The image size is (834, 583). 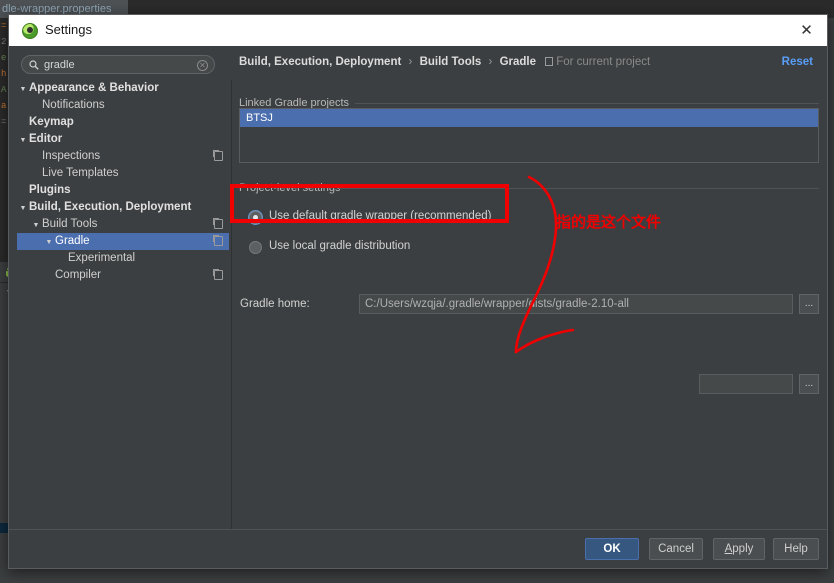 I want to click on settings-tree-label: Notifications, so click(x=73, y=105).